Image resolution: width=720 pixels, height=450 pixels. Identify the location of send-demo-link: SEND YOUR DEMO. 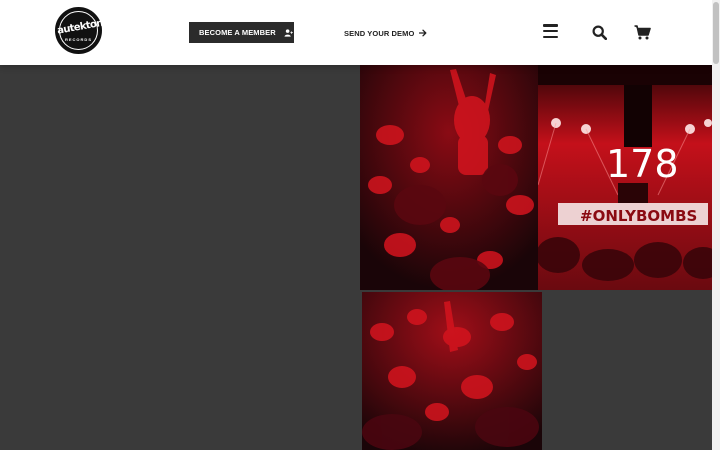
(385, 33).